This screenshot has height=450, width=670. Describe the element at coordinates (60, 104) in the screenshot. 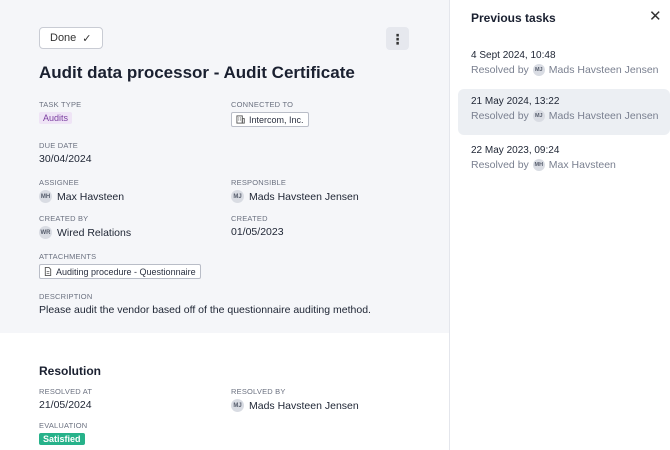

I see `task-type-label: TASK TYPE` at that location.